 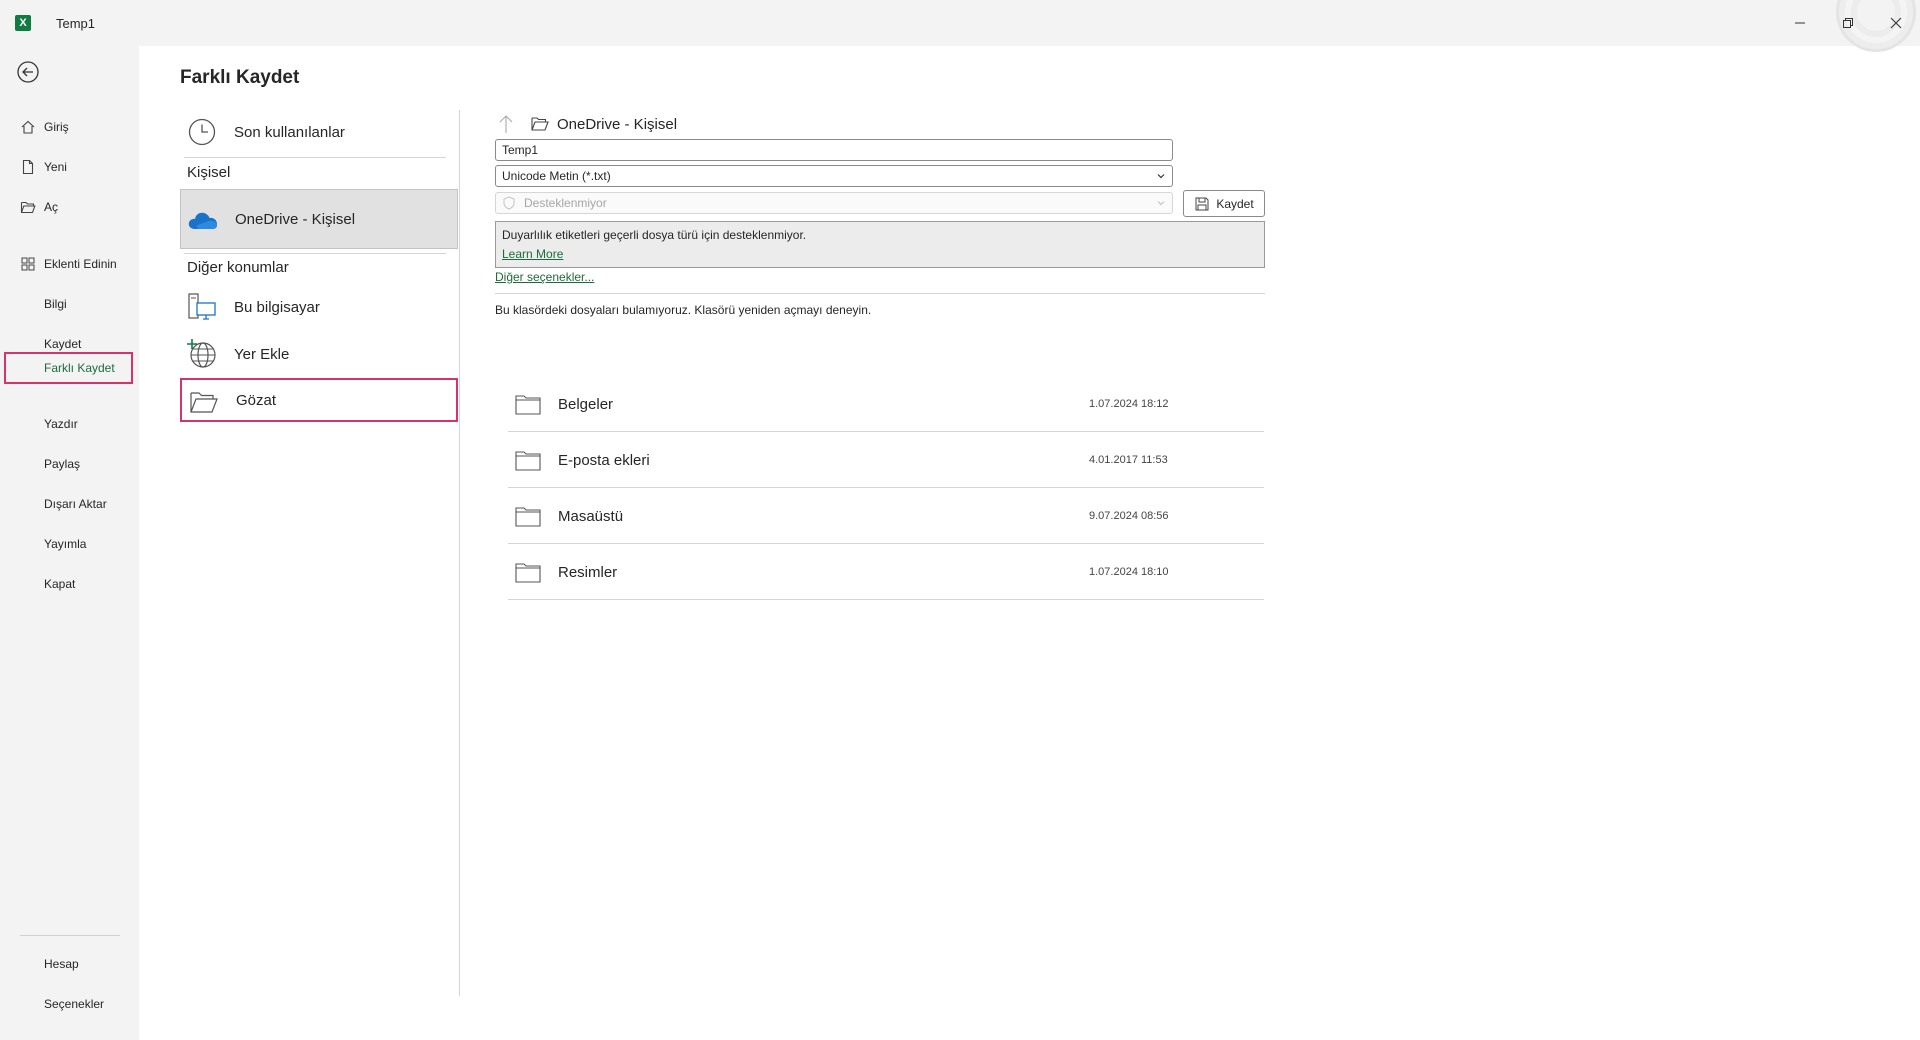 I want to click on folder-name: E-posta ekleri, so click(x=604, y=460).